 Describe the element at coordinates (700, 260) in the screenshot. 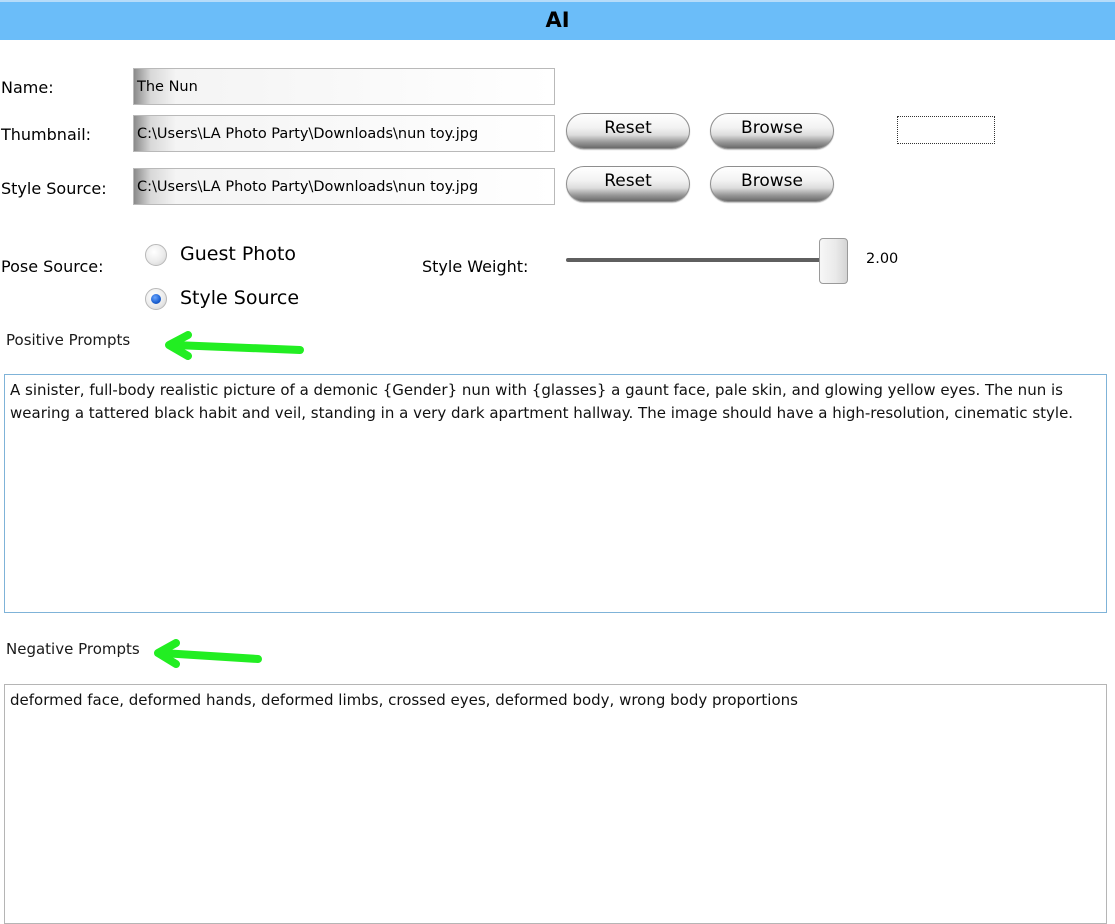

I see `style-weight-slider-track` at that location.